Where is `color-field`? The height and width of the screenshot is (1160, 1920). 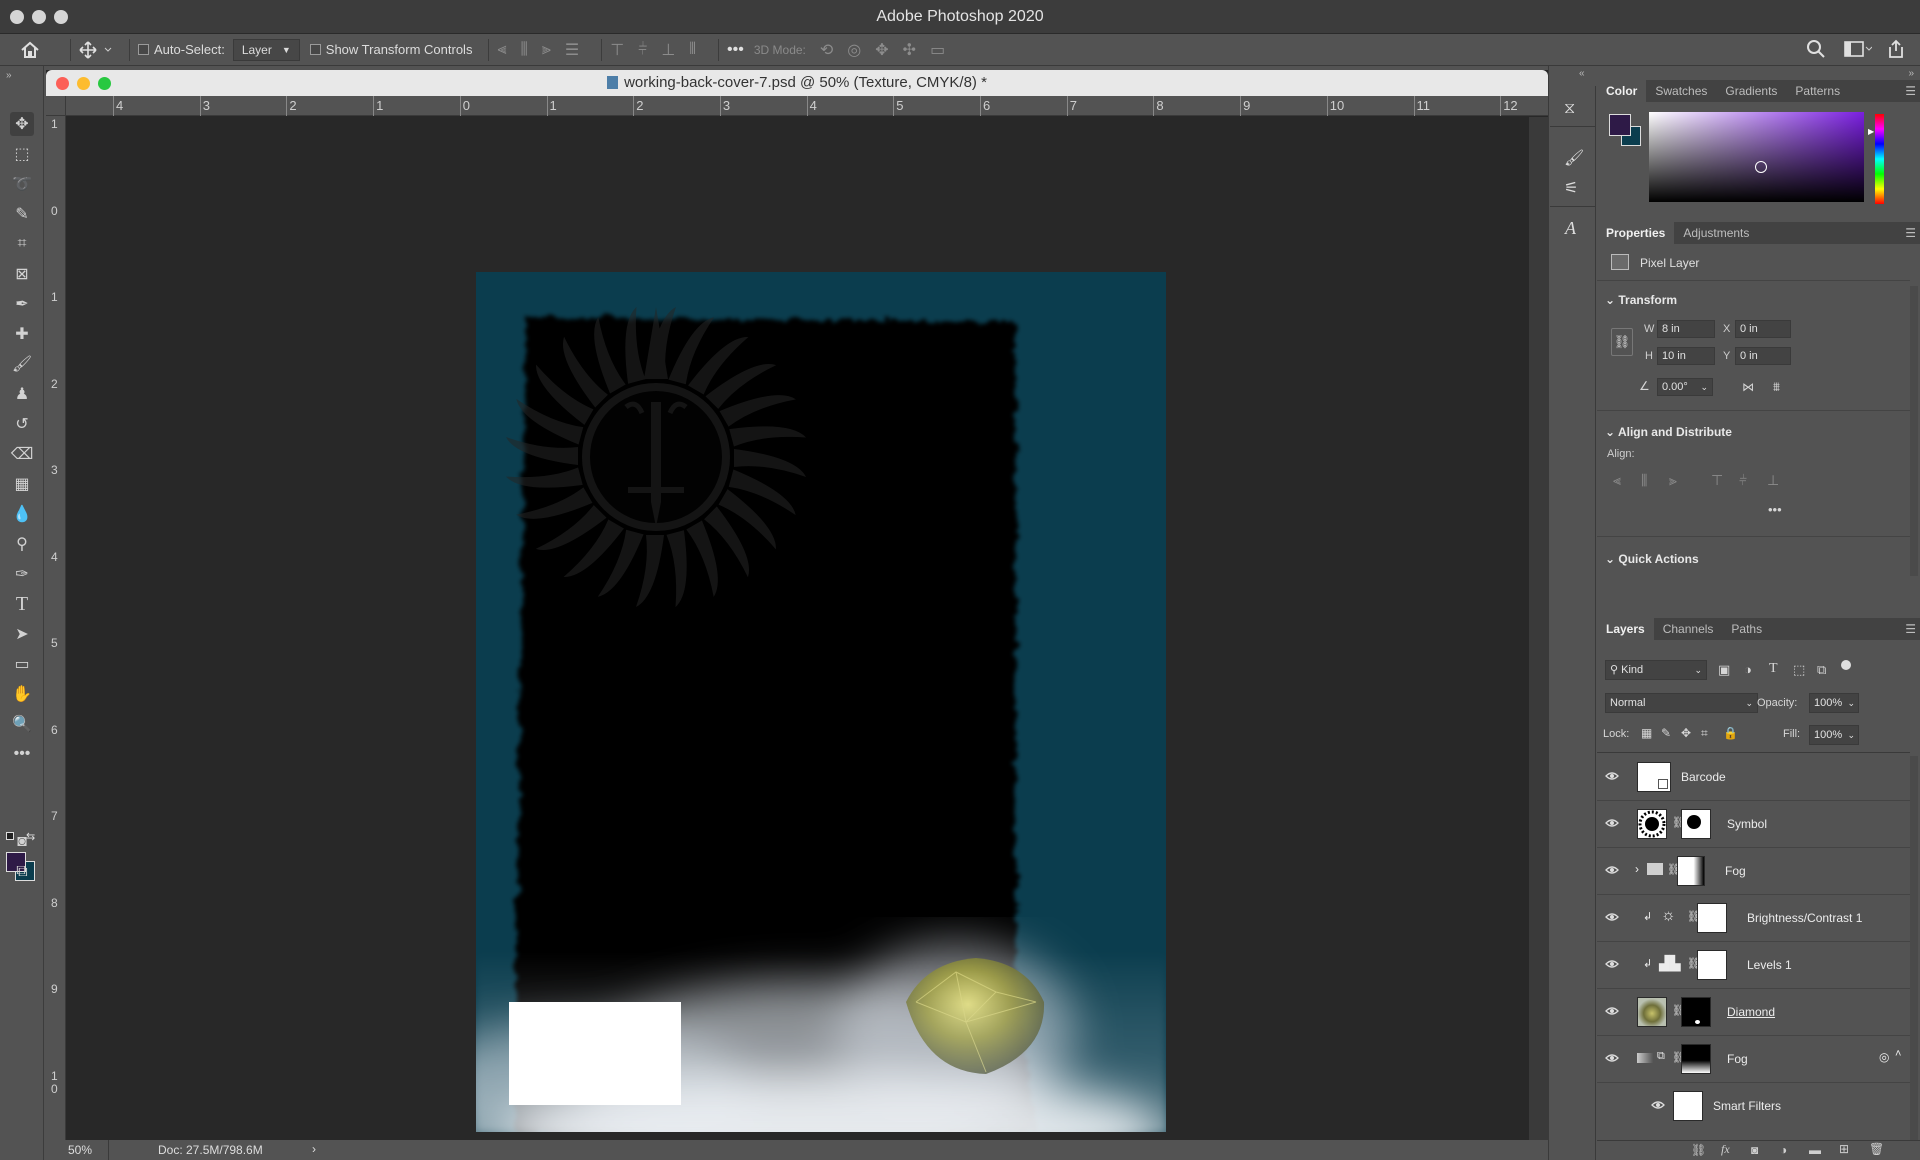 color-field is located at coordinates (1756, 157).